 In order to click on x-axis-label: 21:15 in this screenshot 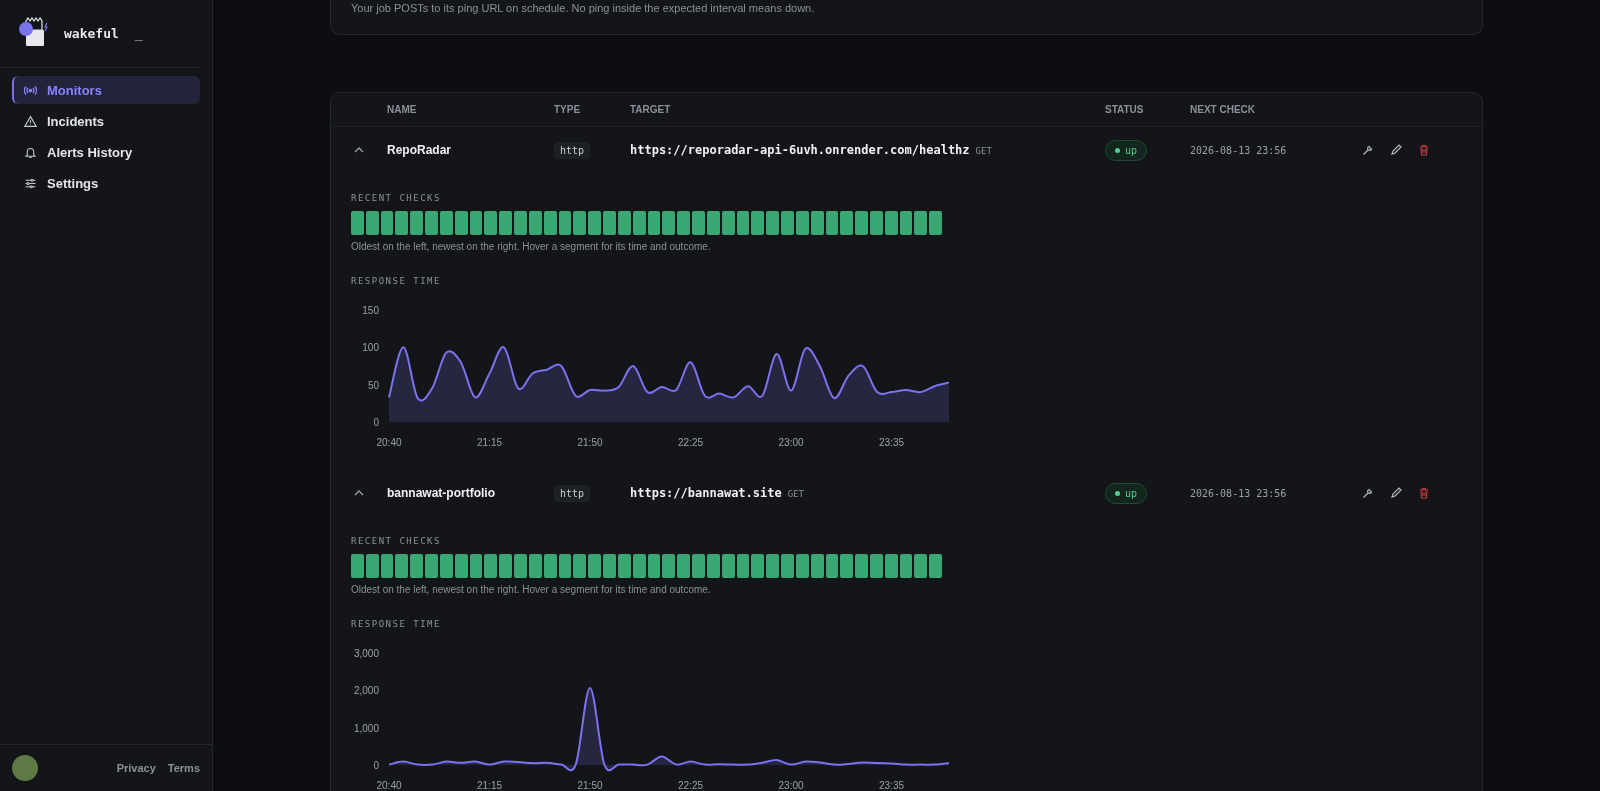, I will do `click(490, 442)`.